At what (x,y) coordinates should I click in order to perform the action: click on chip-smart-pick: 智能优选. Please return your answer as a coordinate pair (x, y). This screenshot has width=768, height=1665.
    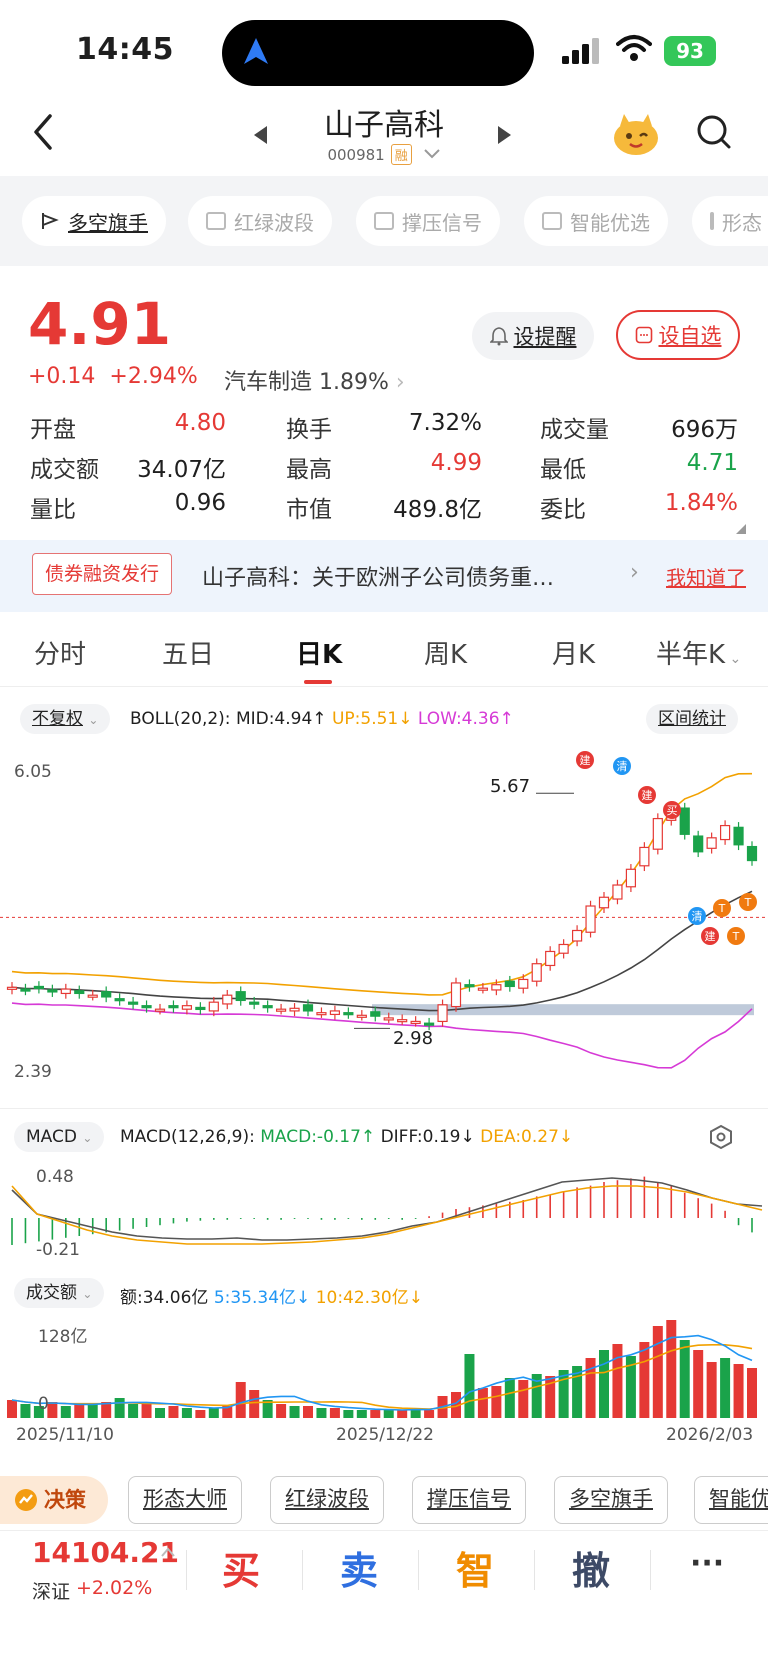
    Looking at the image, I should click on (596, 221).